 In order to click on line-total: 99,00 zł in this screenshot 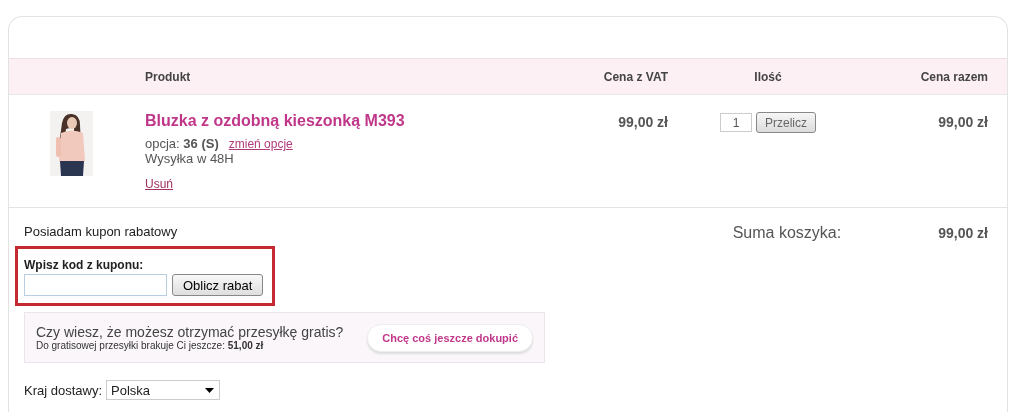, I will do `click(963, 122)`.